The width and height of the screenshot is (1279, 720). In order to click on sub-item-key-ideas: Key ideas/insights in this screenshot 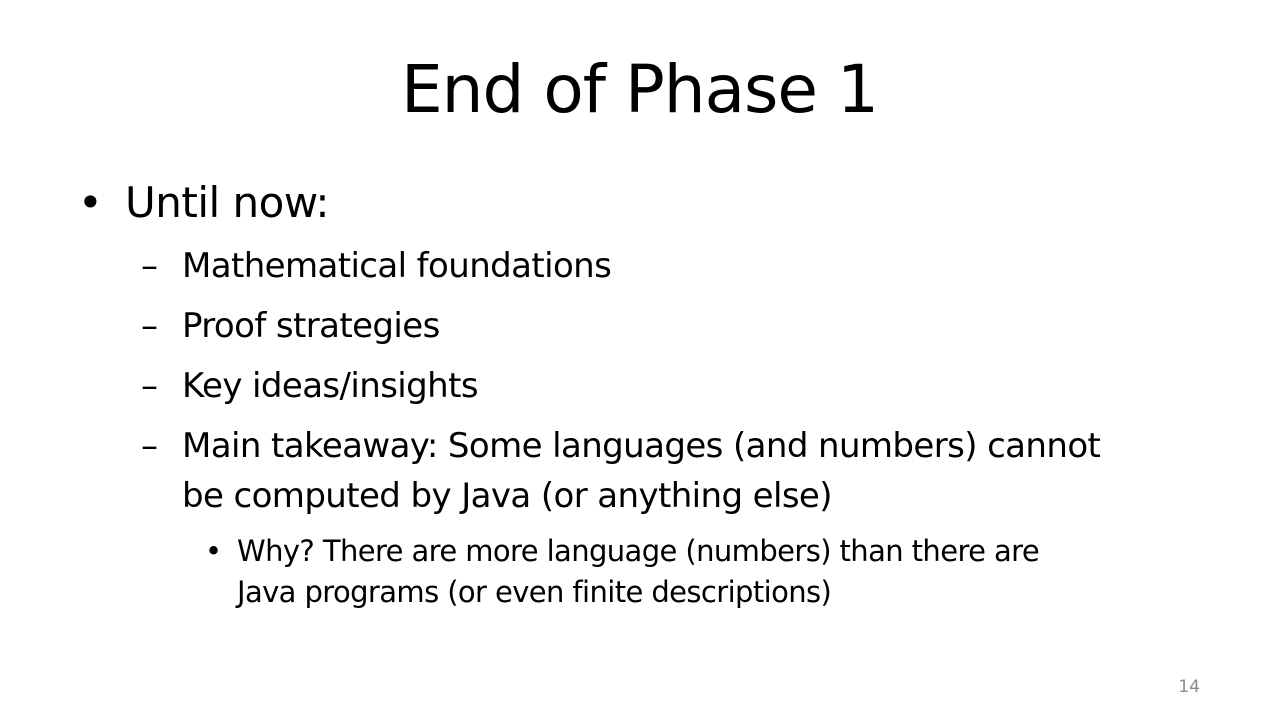, I will do `click(330, 386)`.